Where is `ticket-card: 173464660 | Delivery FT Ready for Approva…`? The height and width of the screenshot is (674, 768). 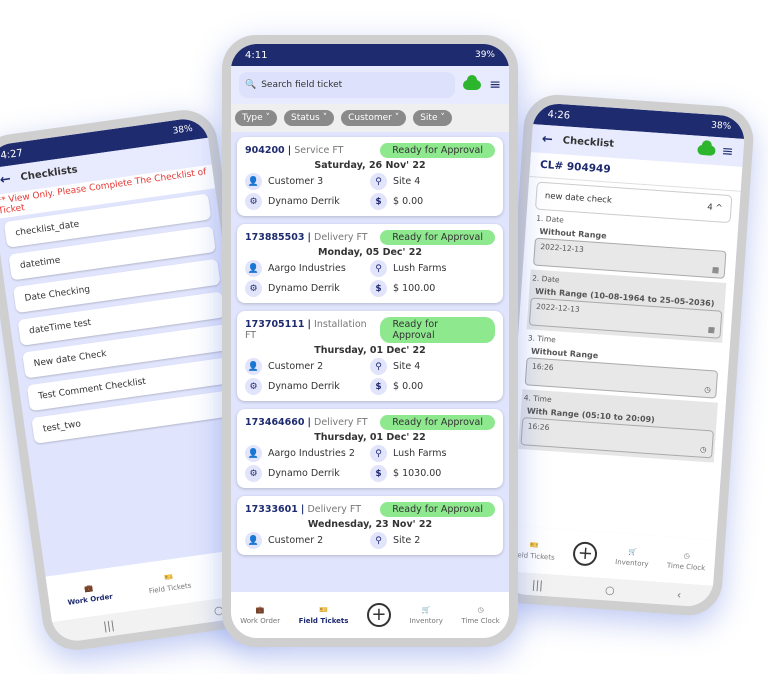 ticket-card: 173464660 | Delivery FT Ready for Approva… is located at coordinates (370, 448).